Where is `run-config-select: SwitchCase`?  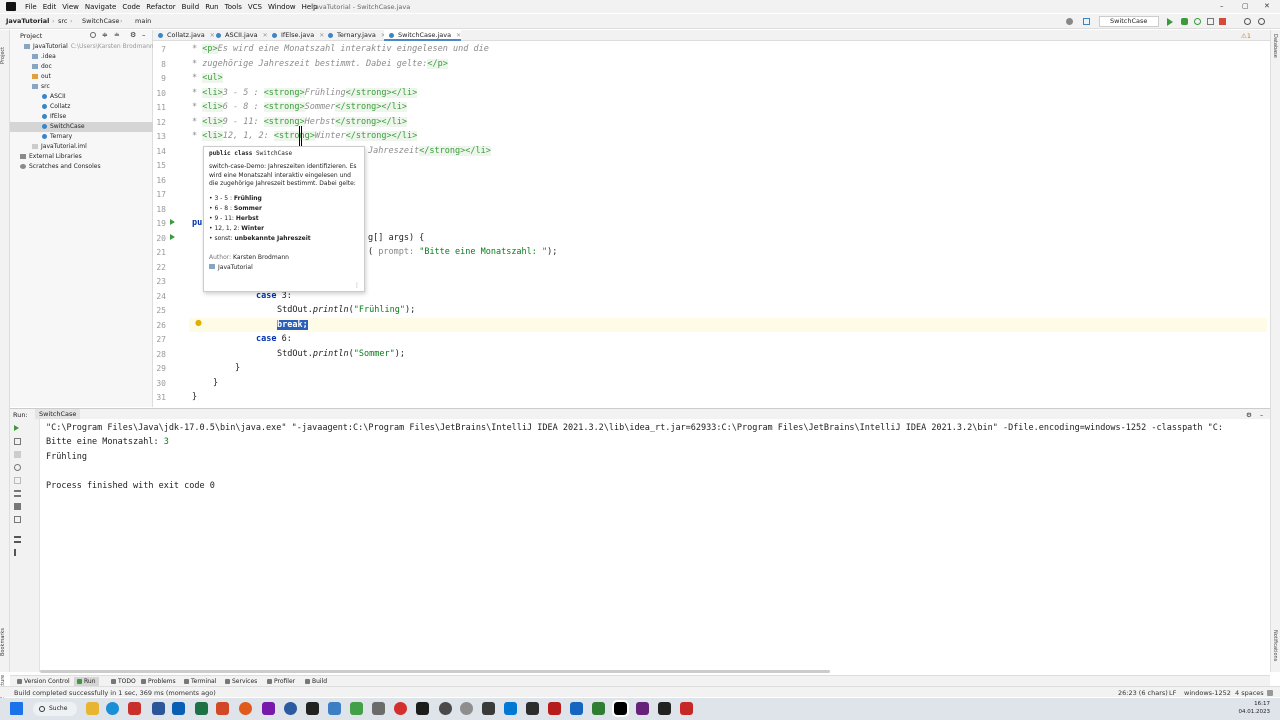
run-config-select: SwitchCase is located at coordinates (1129, 21).